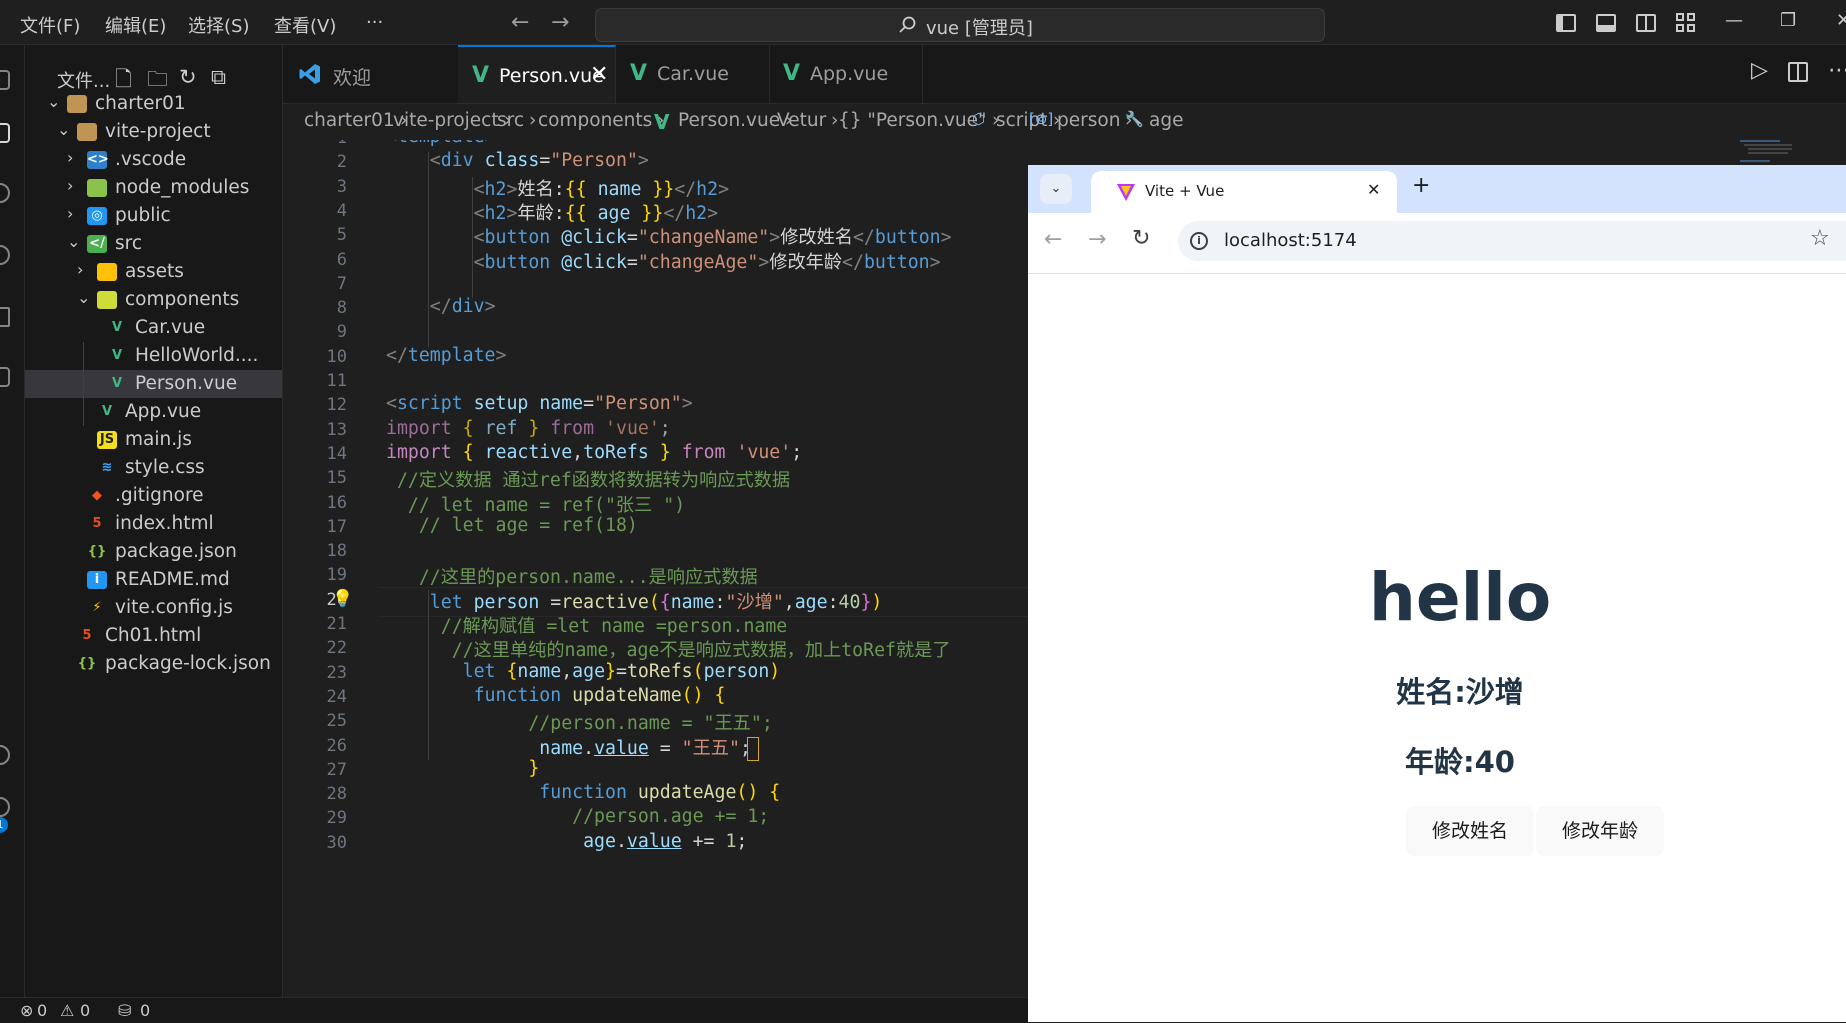 This screenshot has height=1023, width=1846. What do you see at coordinates (707, 261) in the screenshot?
I see `code-line: <button @click="changeAge">修改年龄</button>` at bounding box center [707, 261].